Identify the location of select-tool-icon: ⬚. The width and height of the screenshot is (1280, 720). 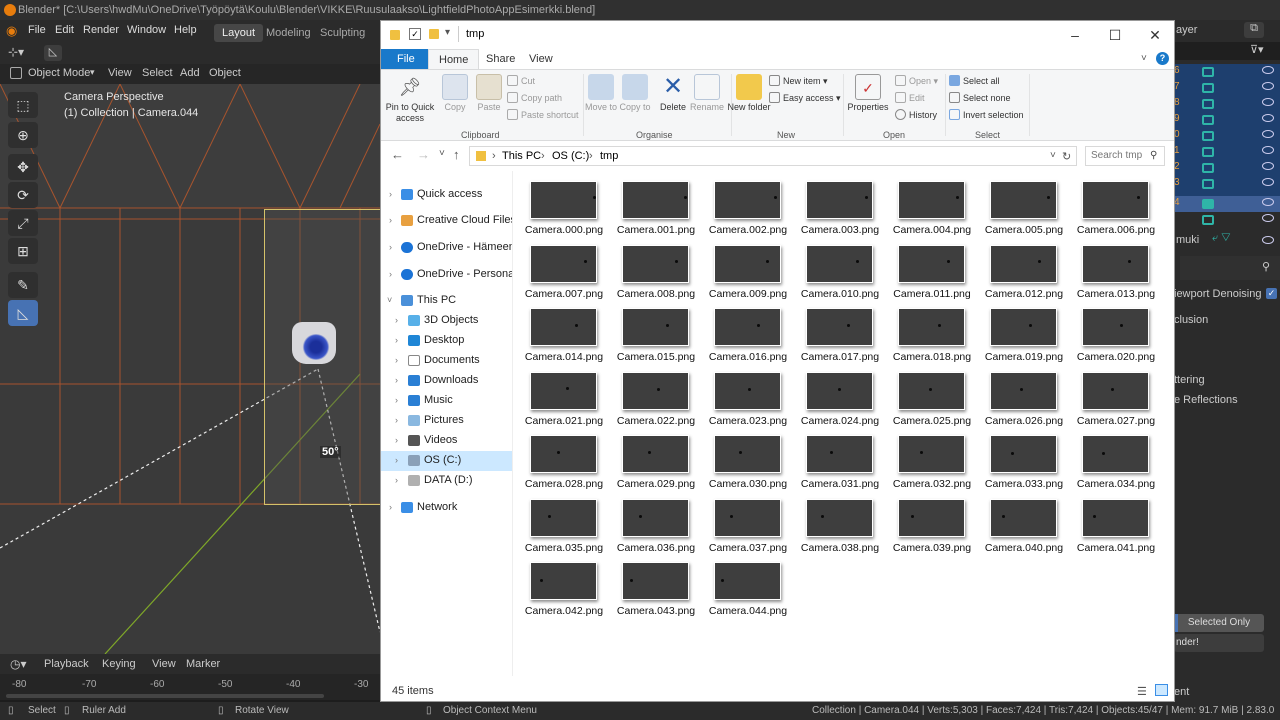
(23, 105).